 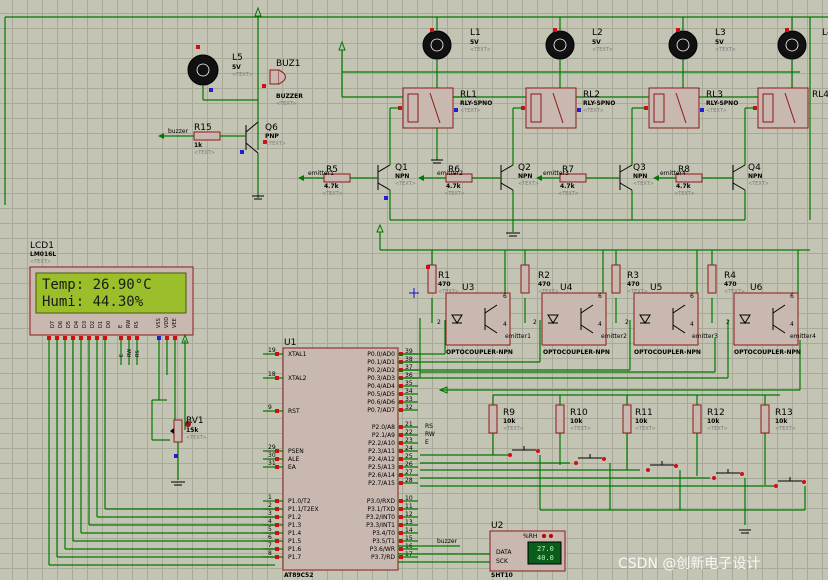 I want to click on mcu-pin-number: 25, so click(x=409, y=456).